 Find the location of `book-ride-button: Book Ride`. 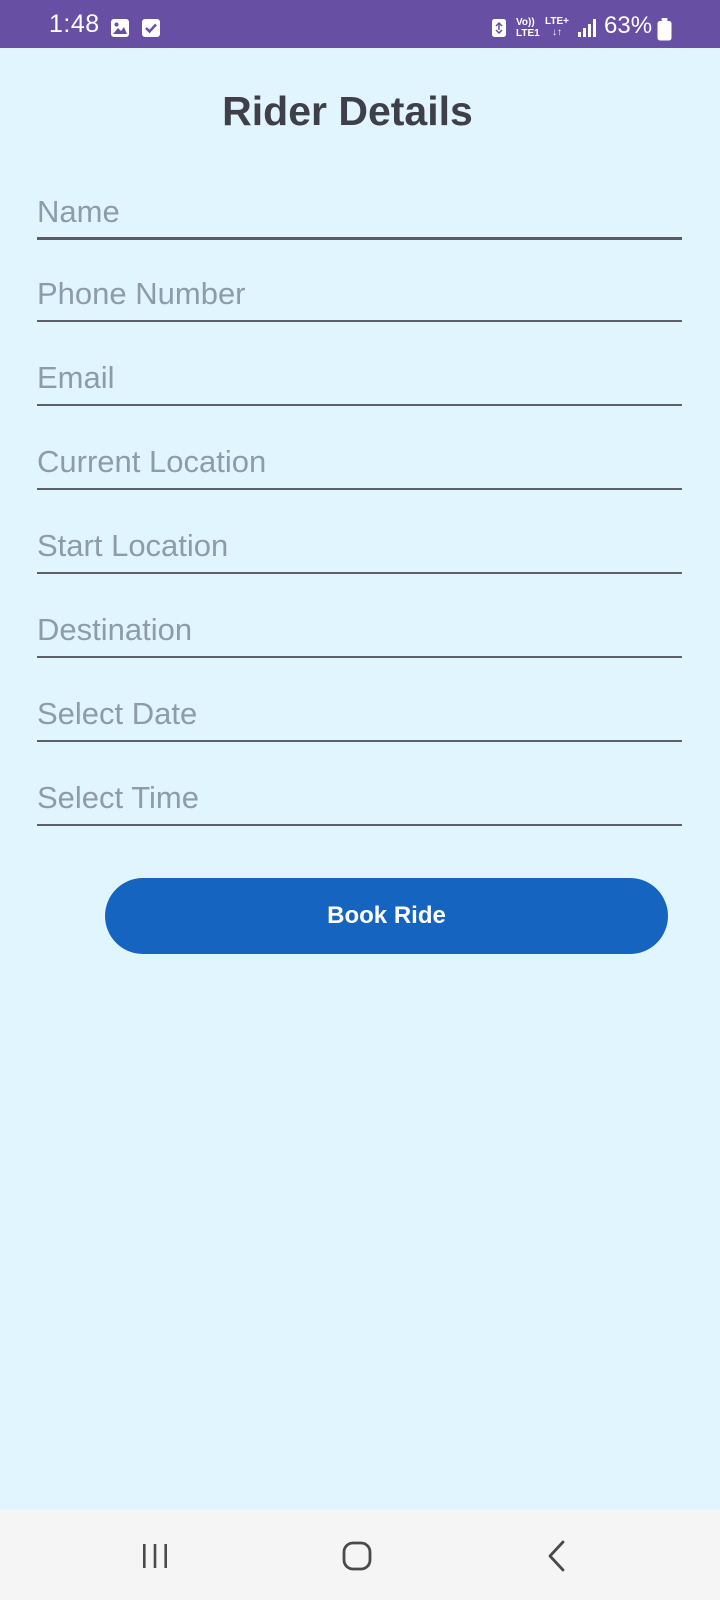

book-ride-button: Book Ride is located at coordinates (386, 916).